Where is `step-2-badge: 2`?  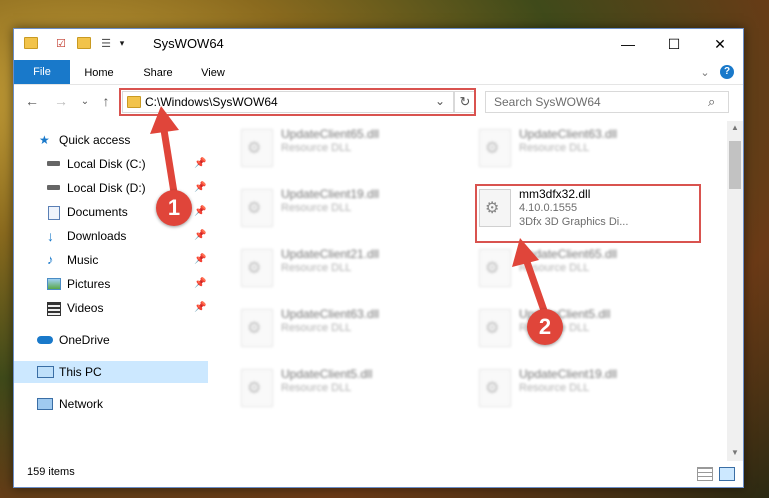
step-2-badge: 2 is located at coordinates (545, 327).